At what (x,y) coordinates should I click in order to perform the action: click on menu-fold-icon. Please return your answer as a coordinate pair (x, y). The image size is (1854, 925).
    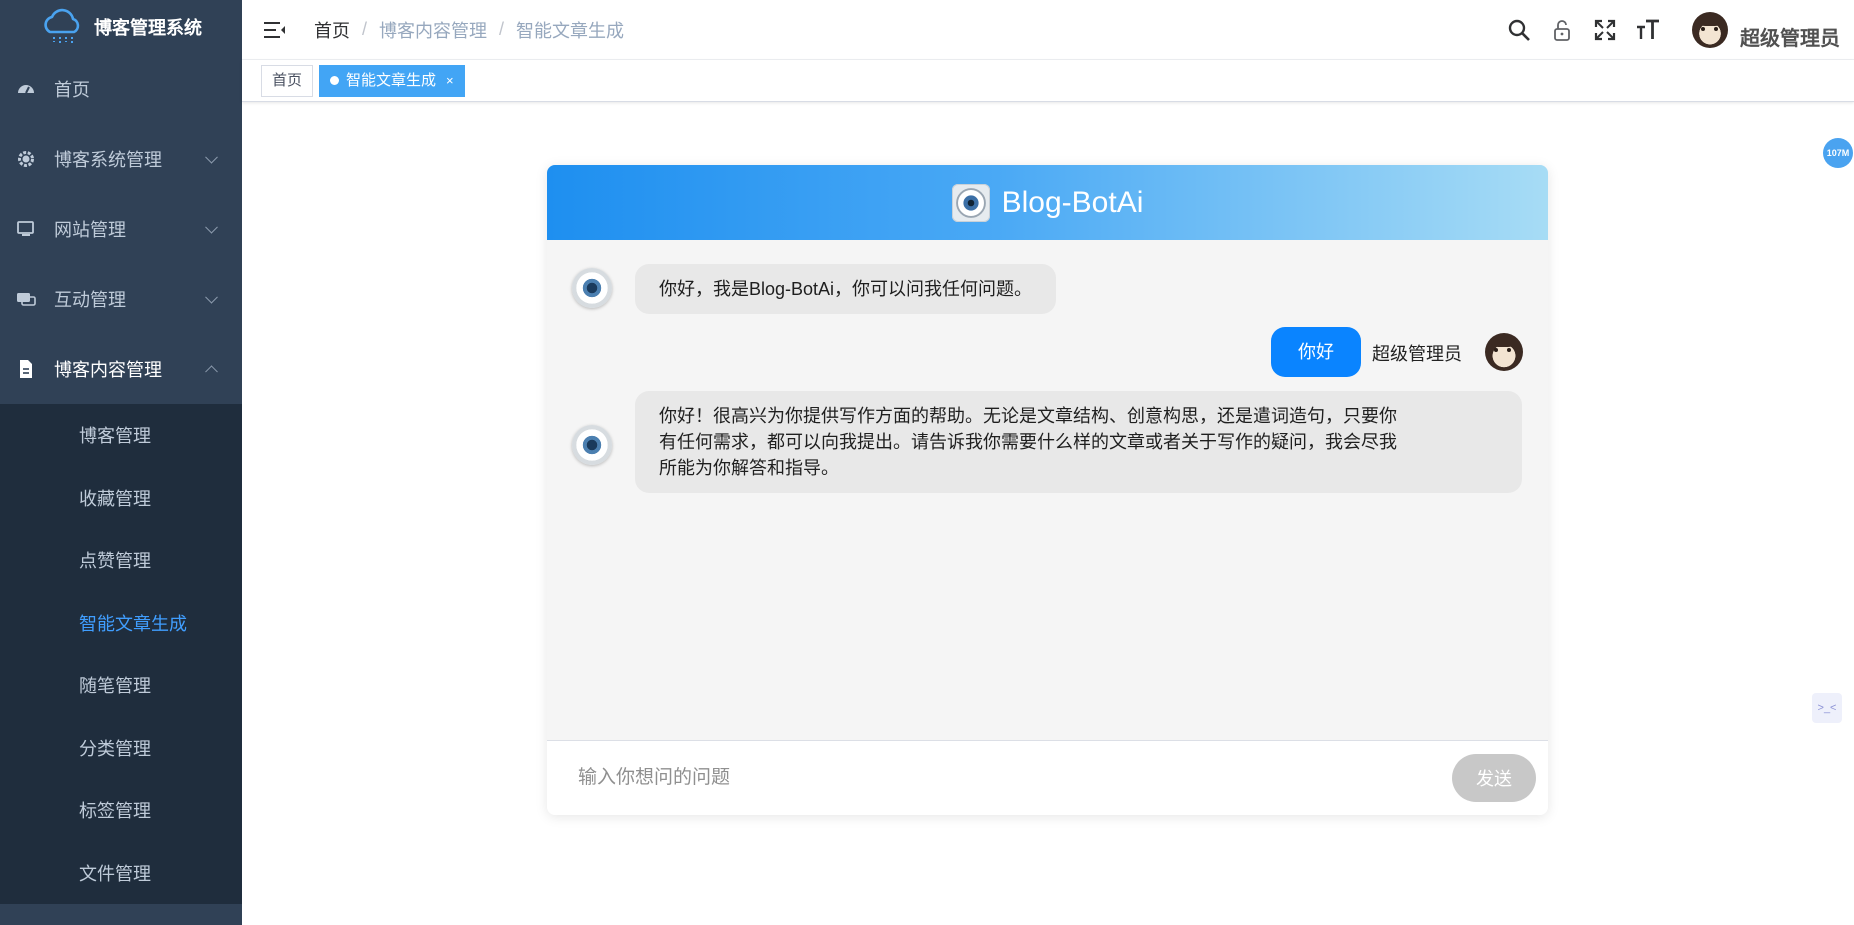
    Looking at the image, I should click on (275, 30).